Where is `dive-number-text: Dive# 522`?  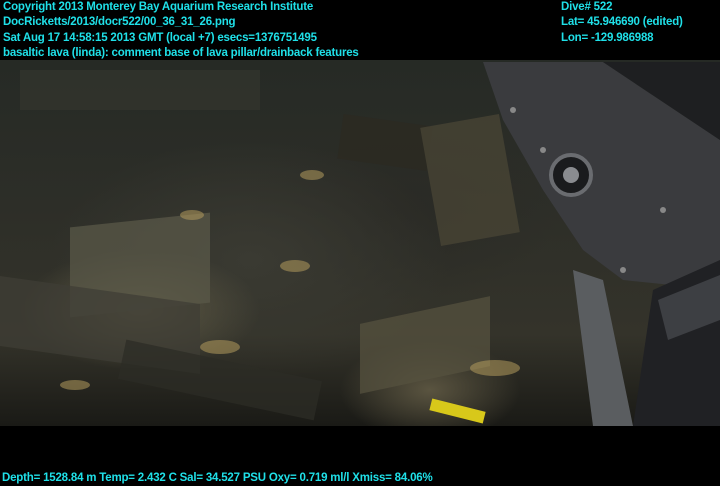 dive-number-text: Dive# 522 is located at coordinates (587, 7).